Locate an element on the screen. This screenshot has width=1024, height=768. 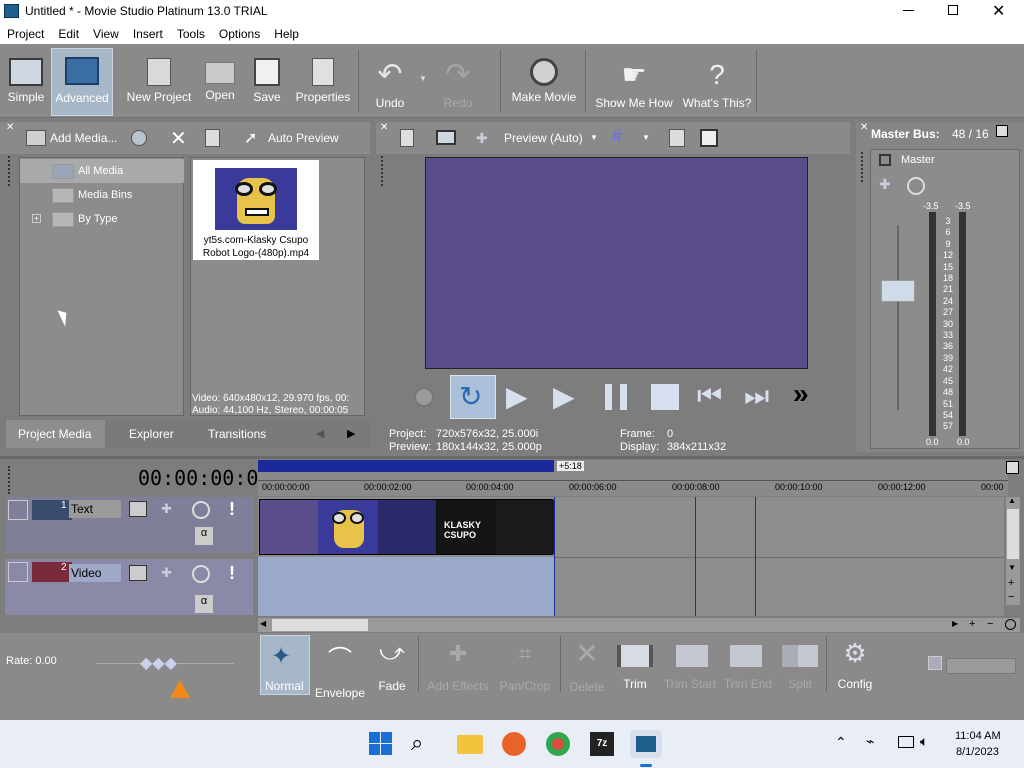
more-controls-icon: » is located at coordinates (801, 394).